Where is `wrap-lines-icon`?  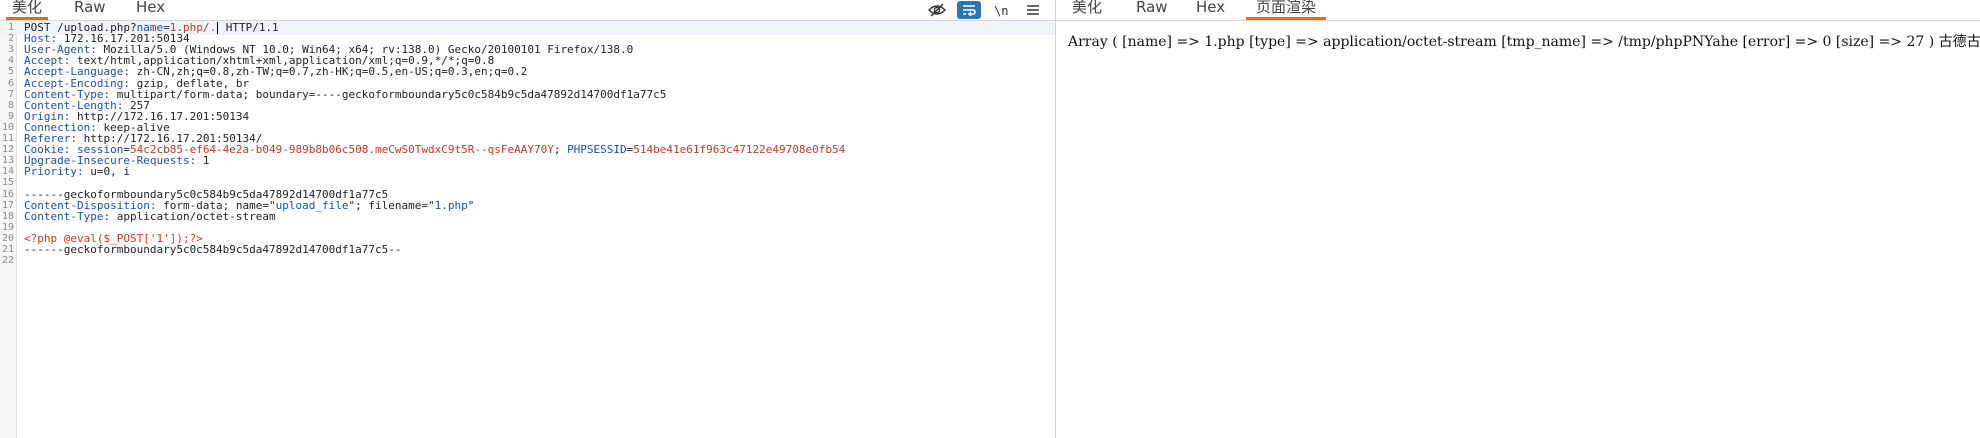
wrap-lines-icon is located at coordinates (969, 10).